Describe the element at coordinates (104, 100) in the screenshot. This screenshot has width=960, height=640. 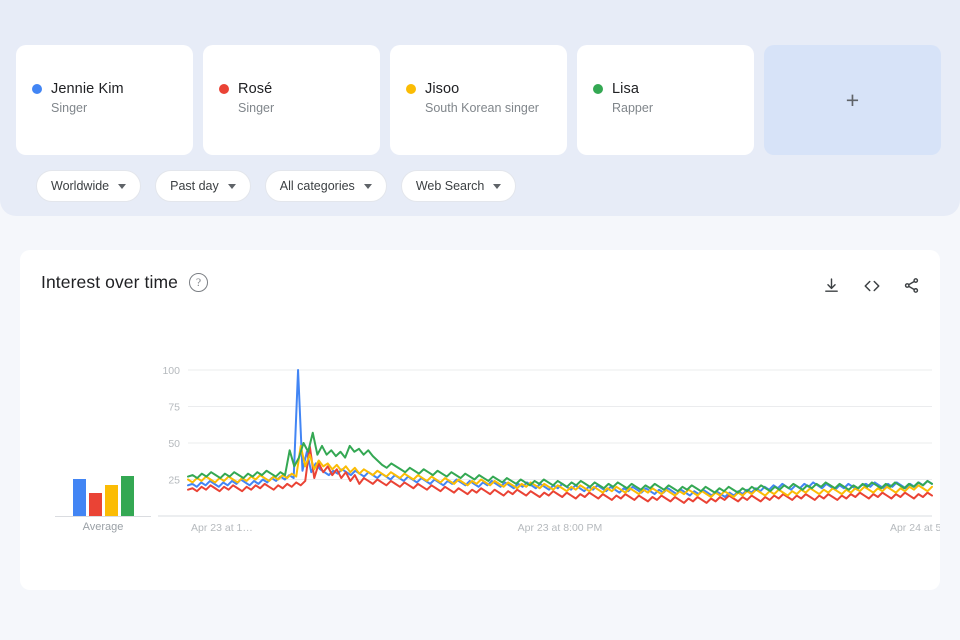
I see `term-card-0: Jennie Kim Singer` at that location.